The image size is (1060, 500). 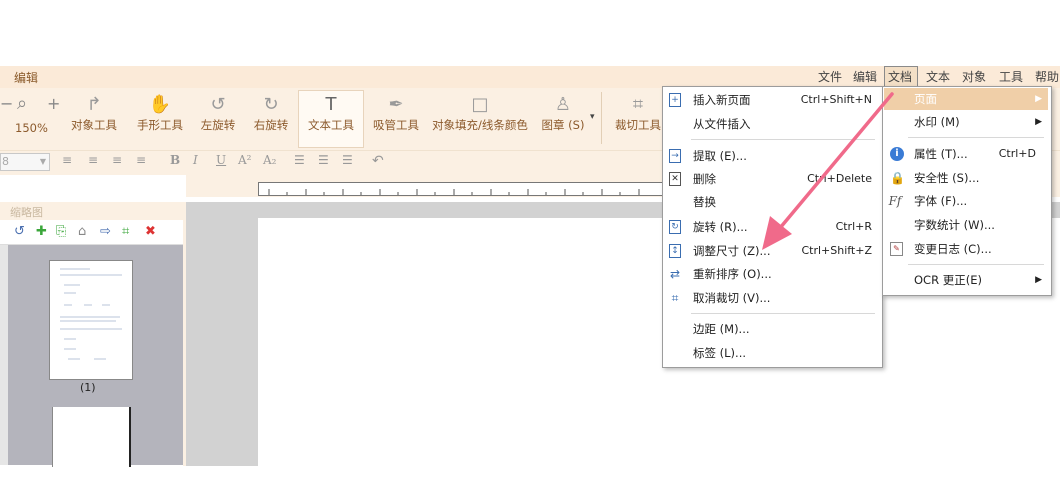 What do you see at coordinates (480, 104) in the screenshot?
I see `fill-color-icon: □` at bounding box center [480, 104].